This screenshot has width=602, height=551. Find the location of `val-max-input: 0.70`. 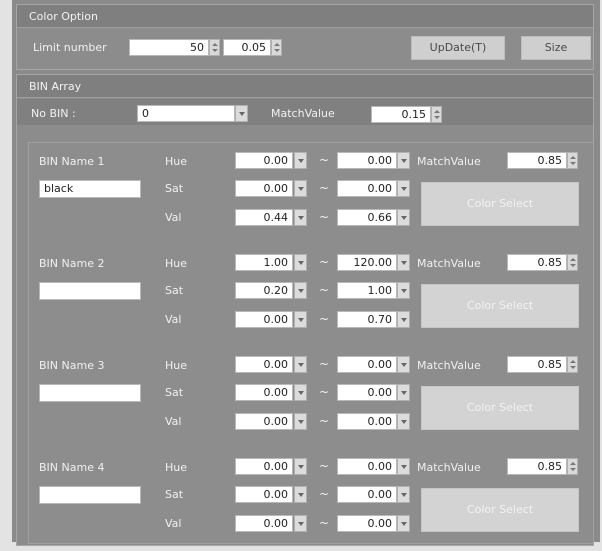

val-max-input: 0.70 is located at coordinates (367, 319).